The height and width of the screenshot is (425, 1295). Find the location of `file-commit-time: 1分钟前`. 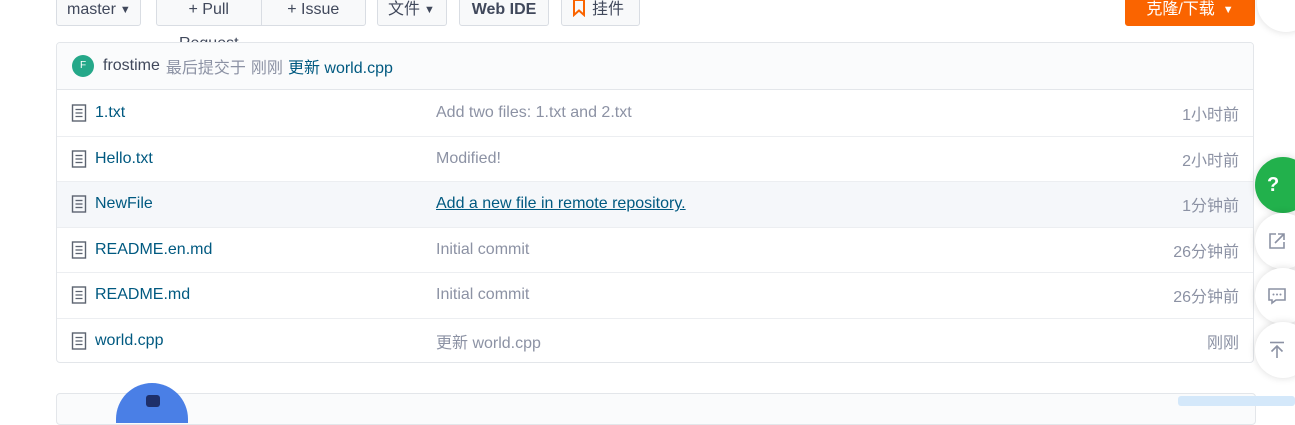

file-commit-time: 1分钟前 is located at coordinates (1210, 207).